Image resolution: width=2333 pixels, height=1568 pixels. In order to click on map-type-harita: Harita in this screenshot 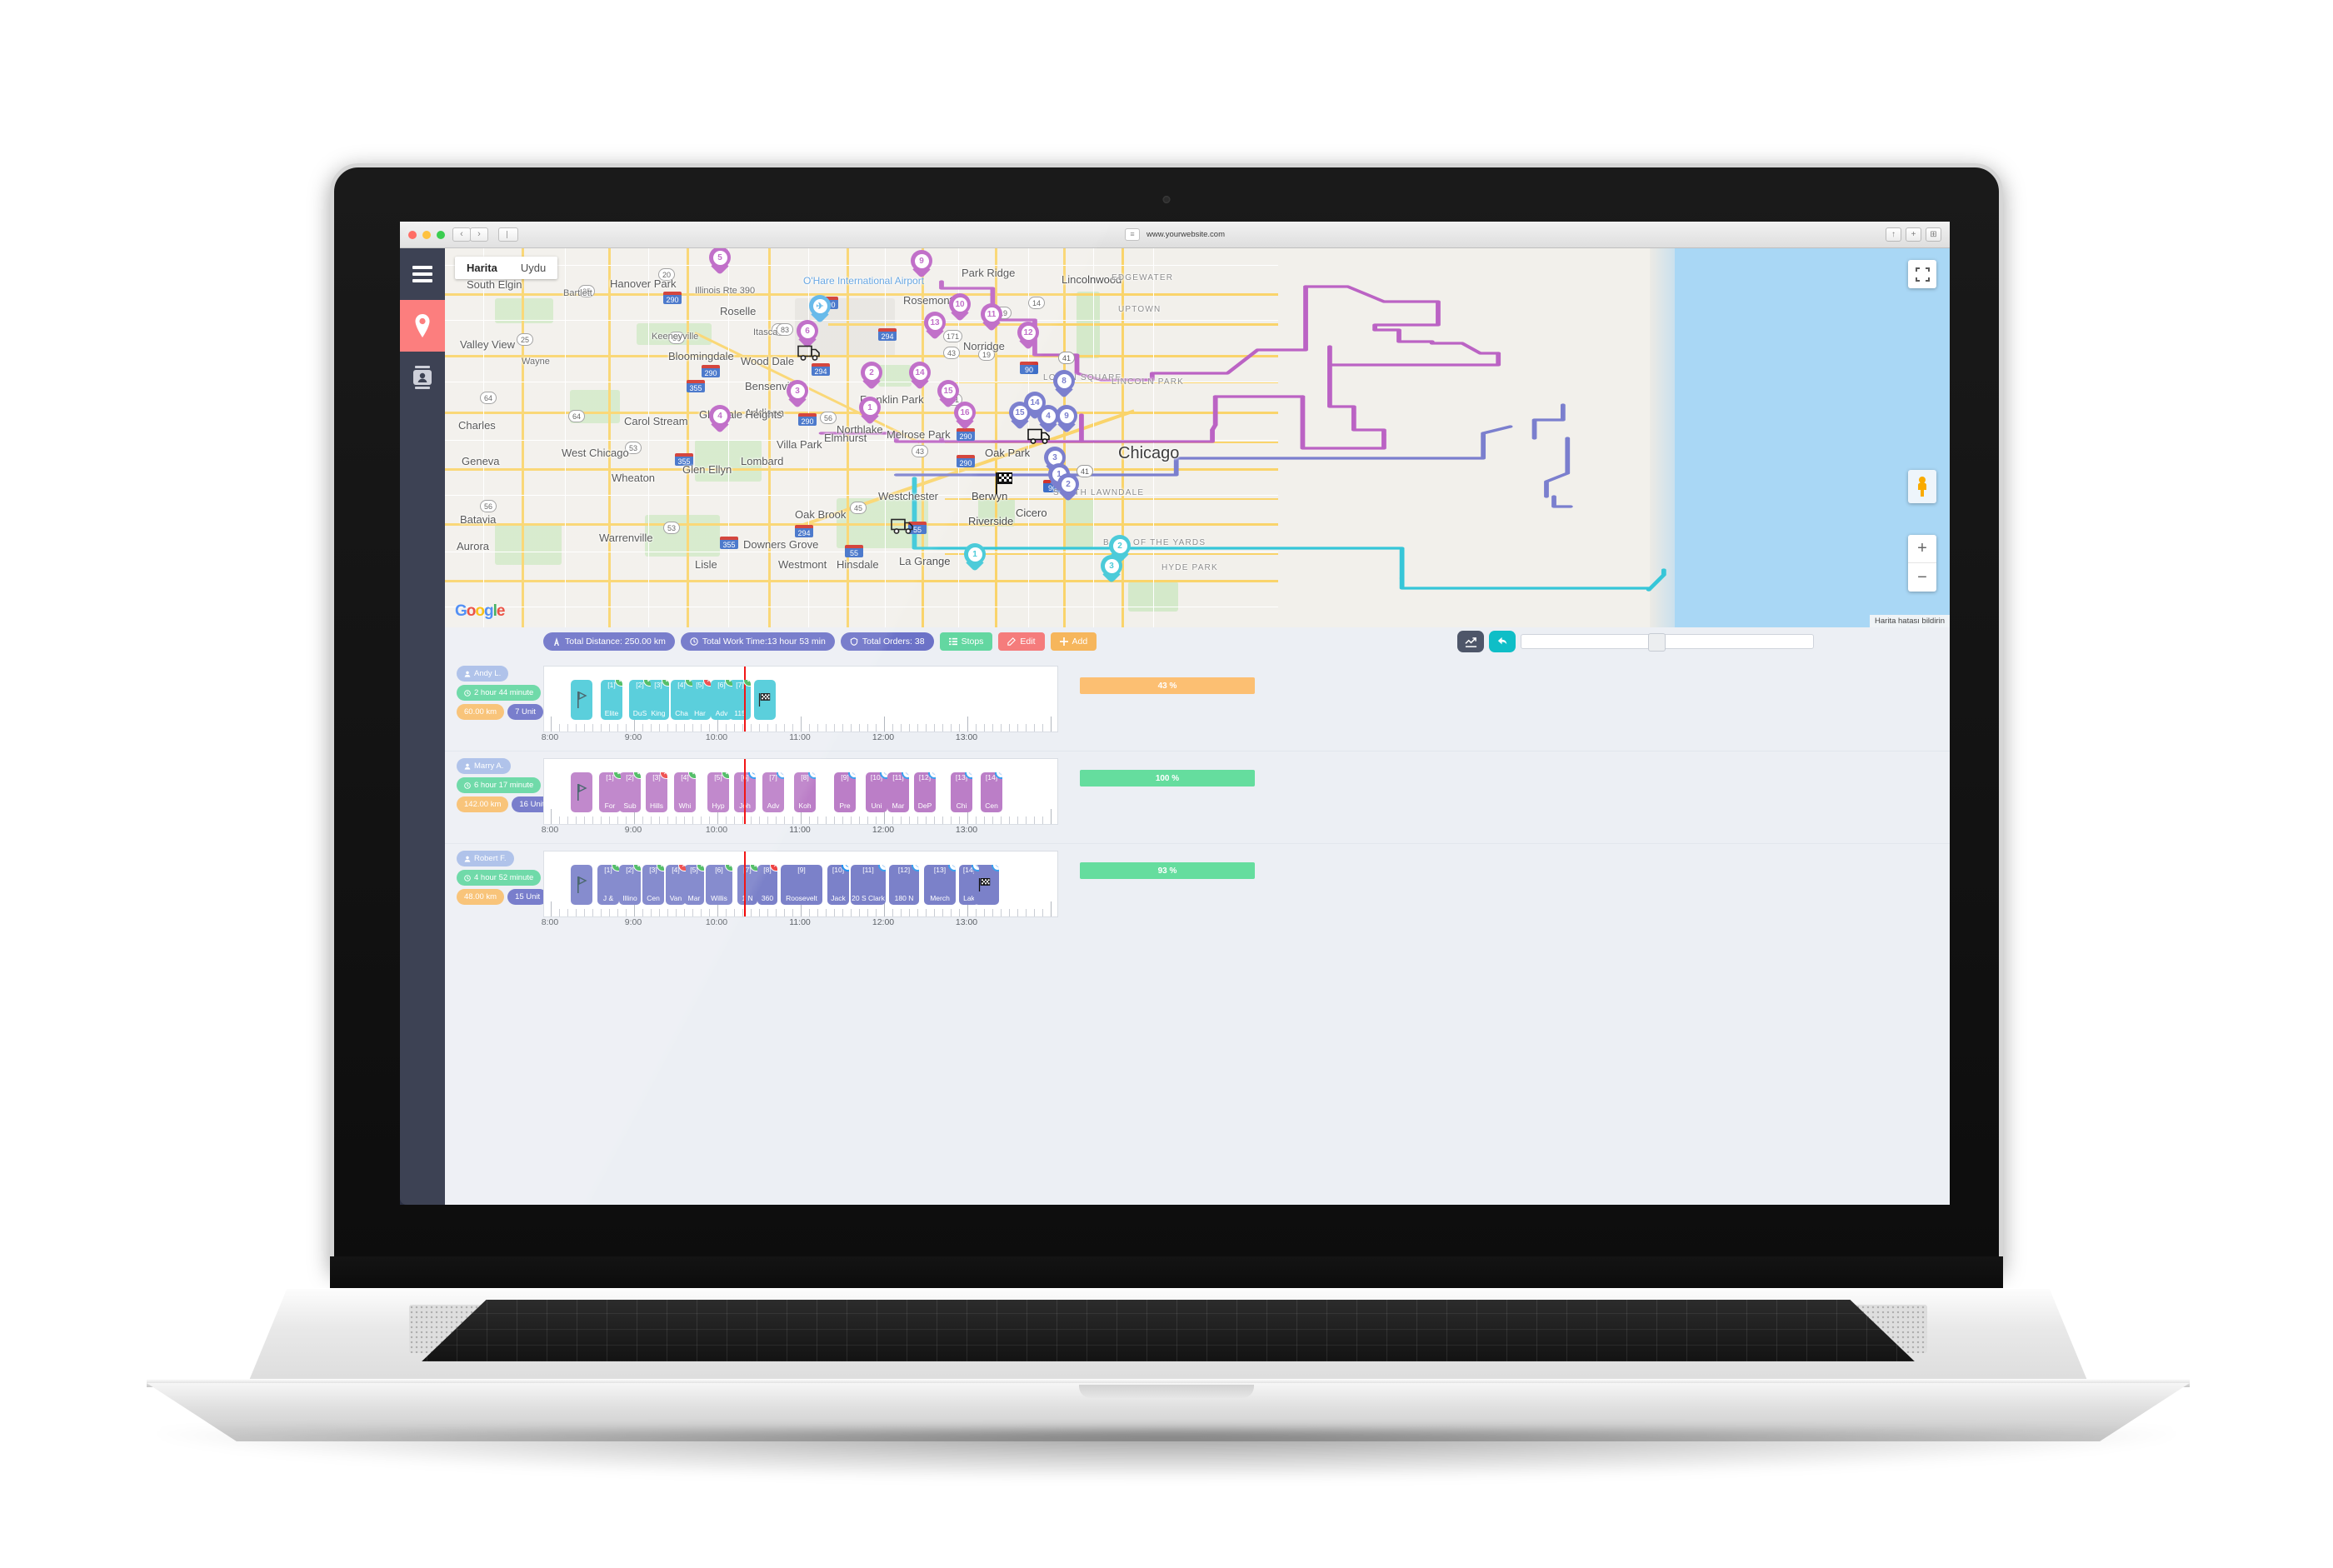, I will do `click(482, 268)`.